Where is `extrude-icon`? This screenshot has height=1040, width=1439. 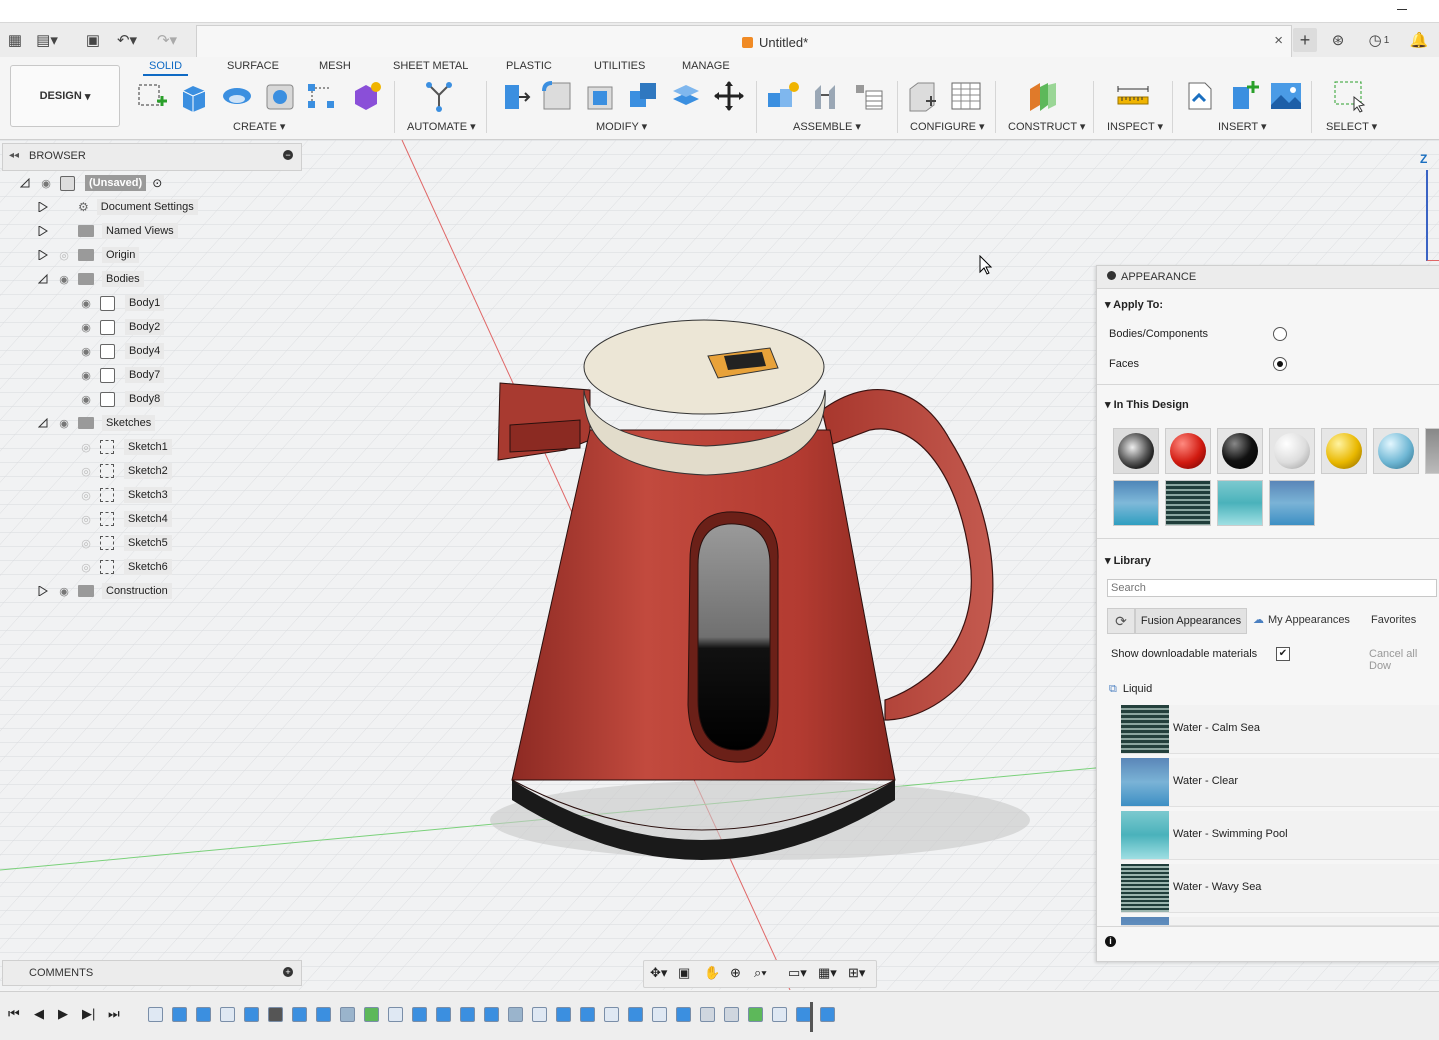
extrude-icon is located at coordinates (194, 96).